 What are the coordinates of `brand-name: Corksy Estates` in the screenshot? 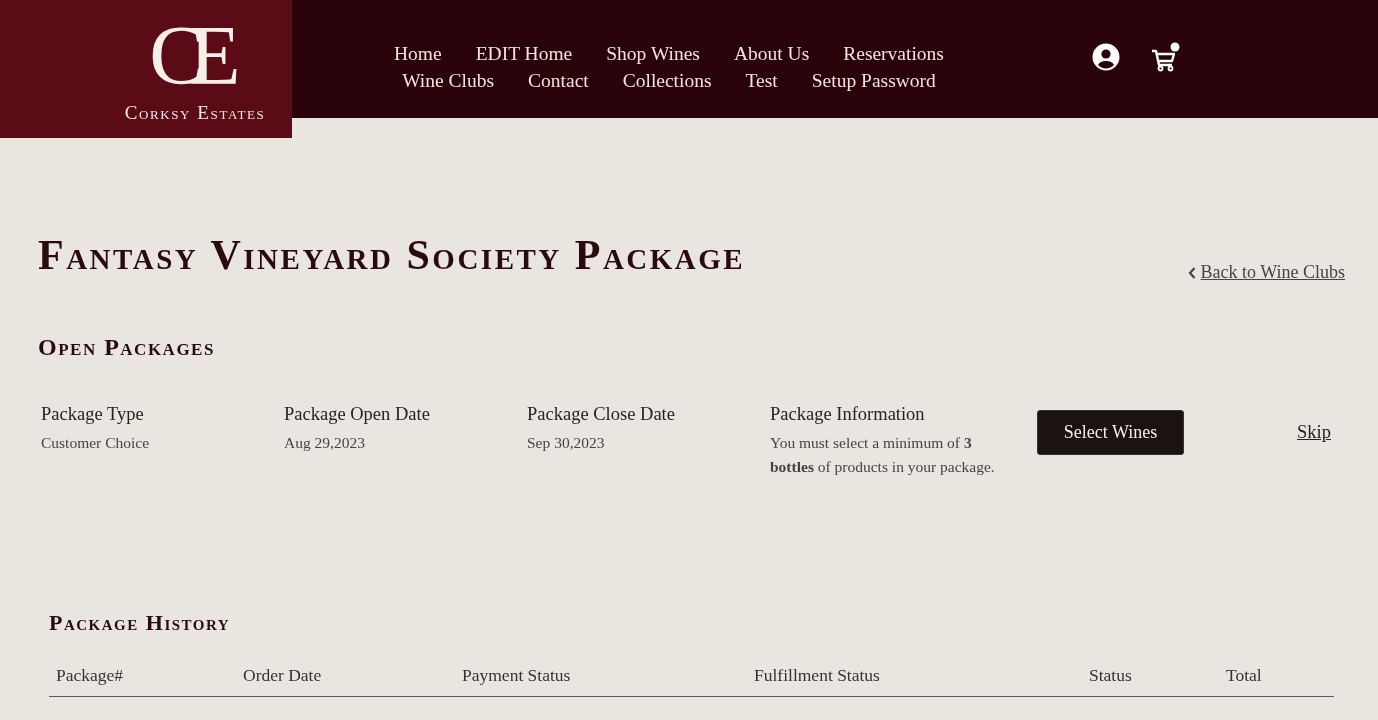 It's located at (195, 113).